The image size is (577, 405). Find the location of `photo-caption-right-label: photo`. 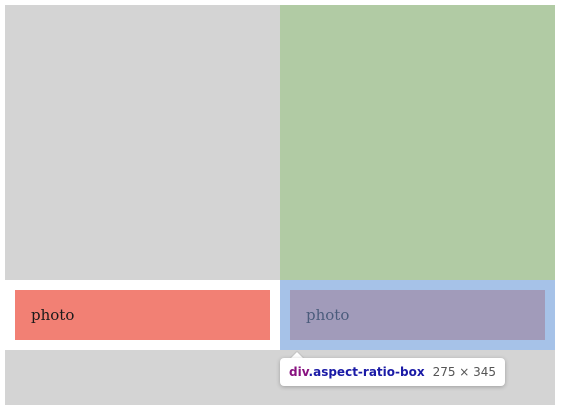

photo-caption-right-label: photo is located at coordinates (328, 315).